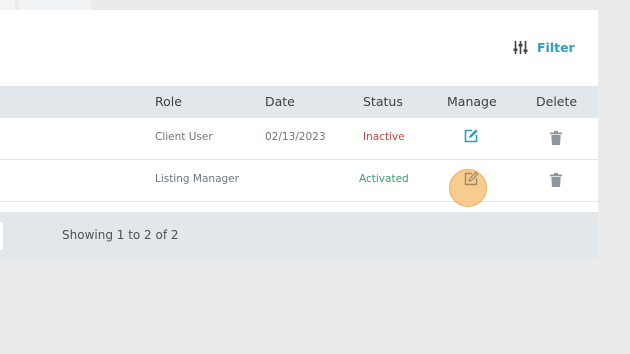 This screenshot has height=354, width=630. I want to click on filter-button: Filter, so click(544, 47).